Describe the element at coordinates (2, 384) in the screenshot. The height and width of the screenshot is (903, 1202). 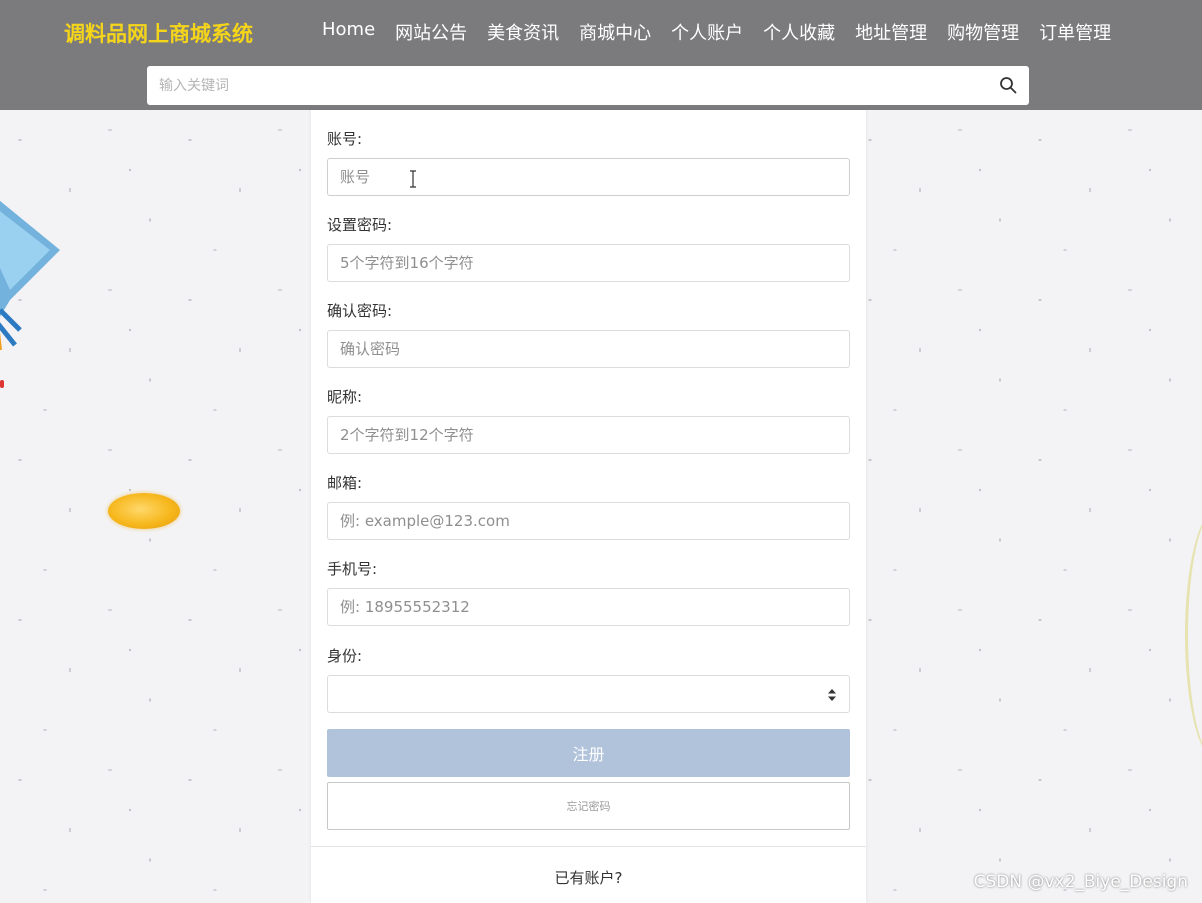
I see `red-decoration` at that location.